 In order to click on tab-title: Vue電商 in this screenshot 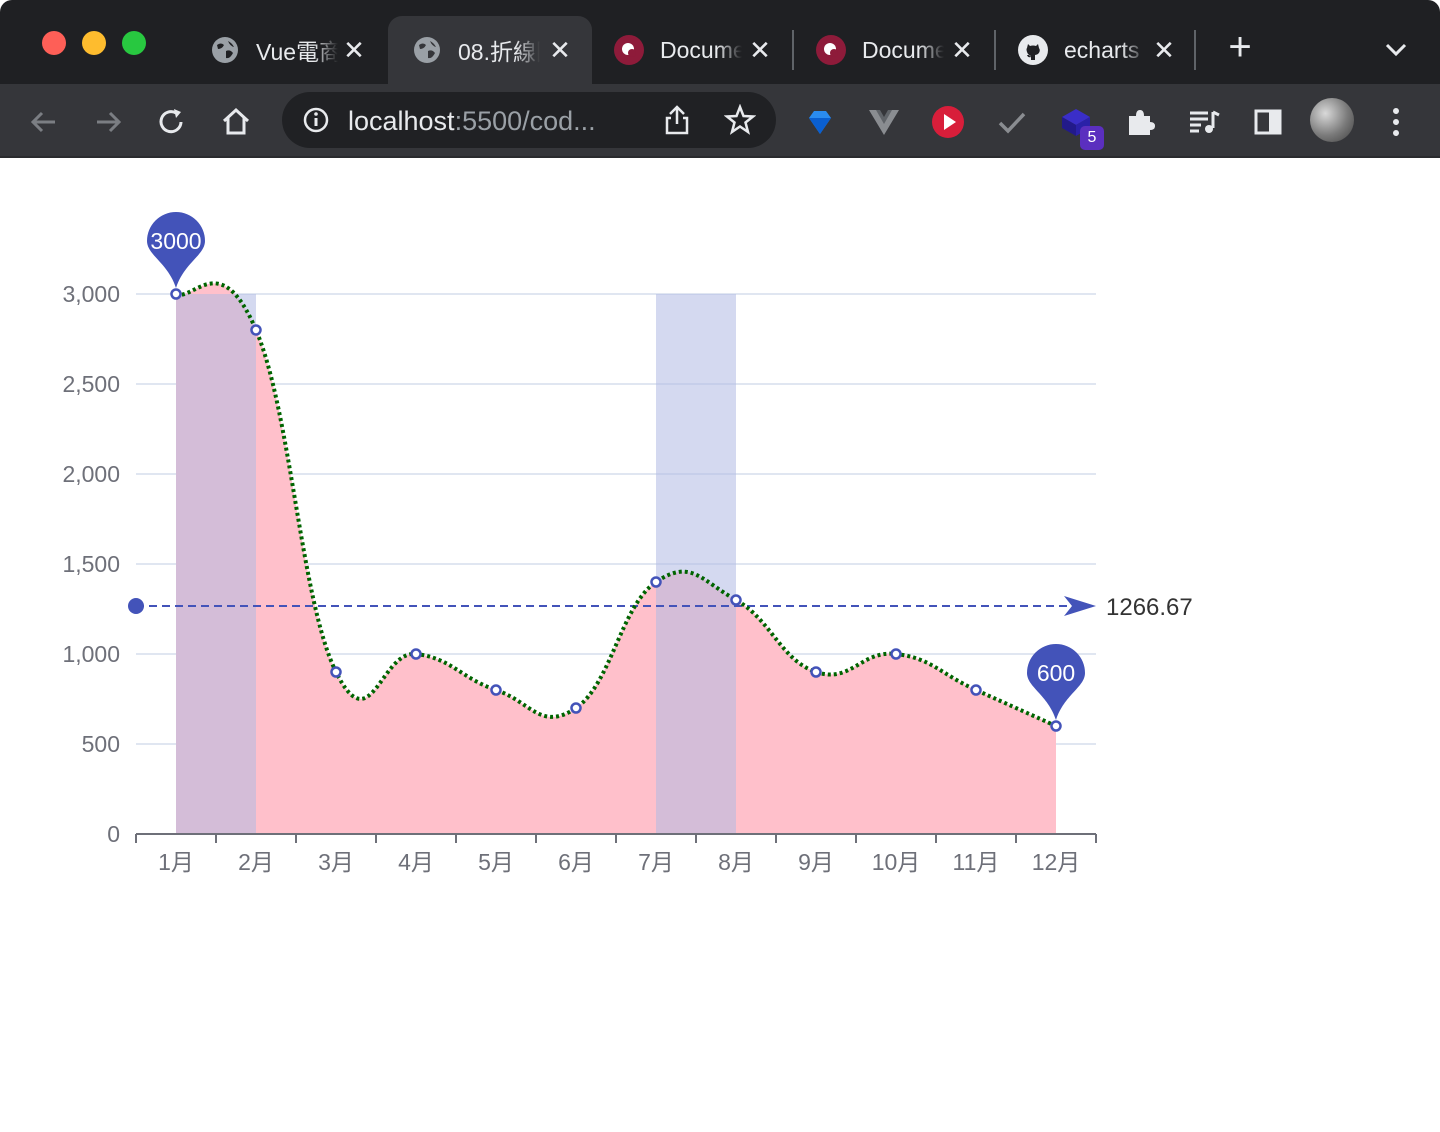, I will do `click(297, 52)`.